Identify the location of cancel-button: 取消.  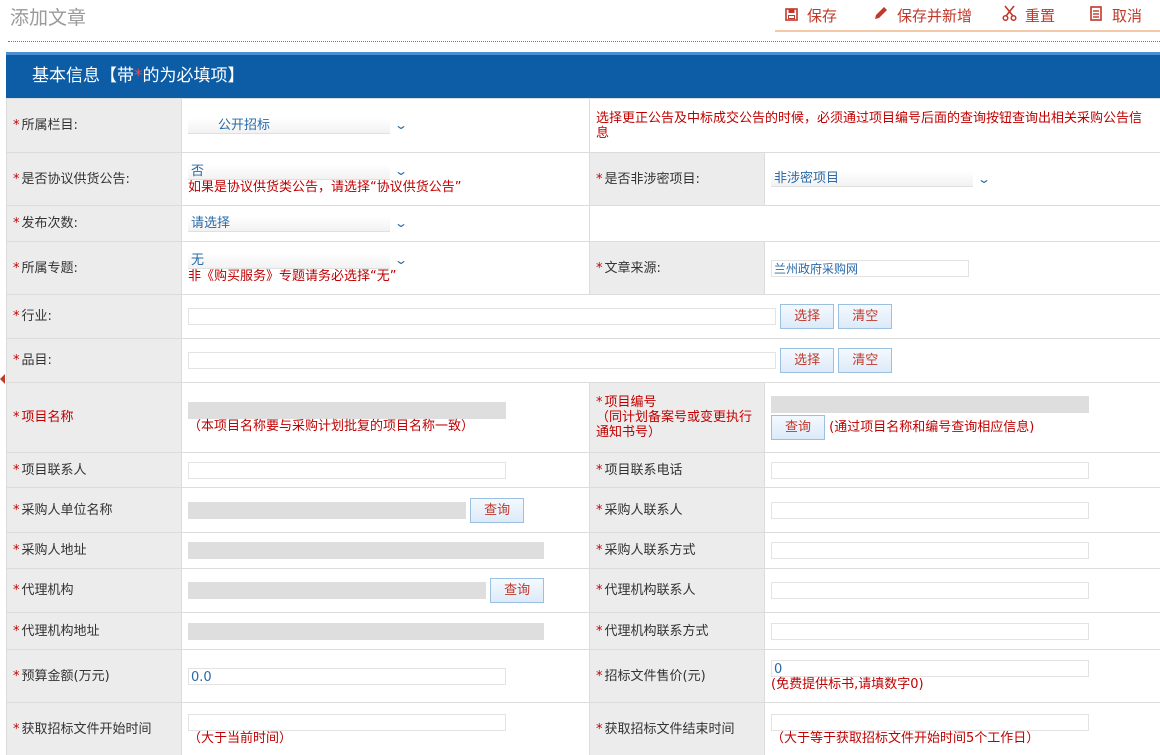
(1115, 16).